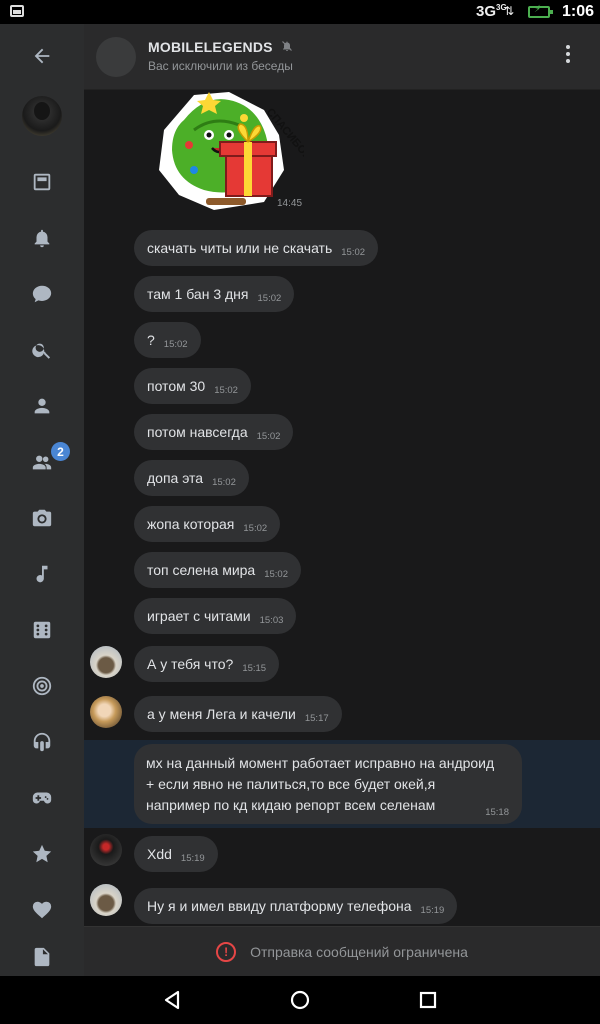  I want to click on friends-icon, so click(42, 462).